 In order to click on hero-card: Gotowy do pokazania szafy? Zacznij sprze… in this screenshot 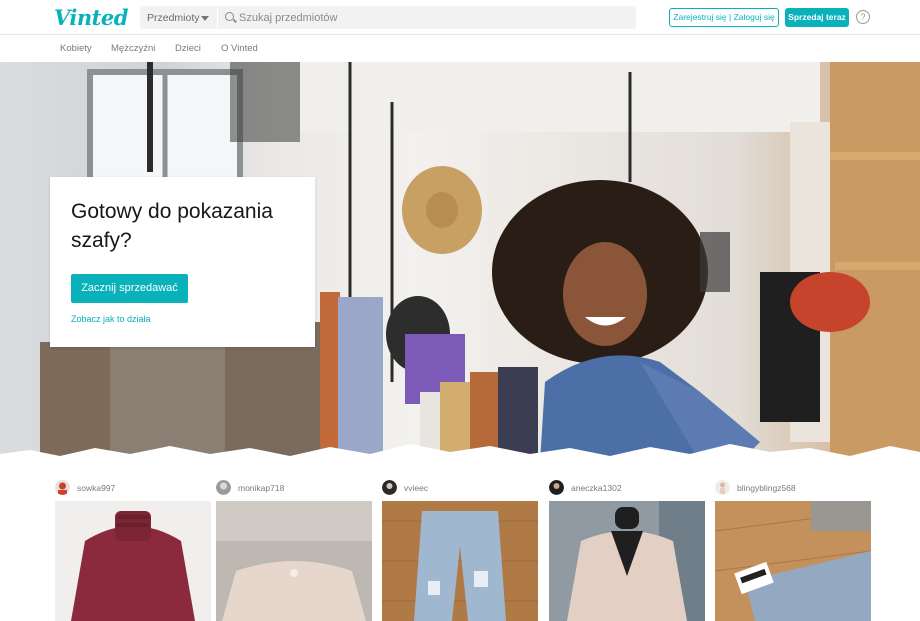, I will do `click(182, 262)`.